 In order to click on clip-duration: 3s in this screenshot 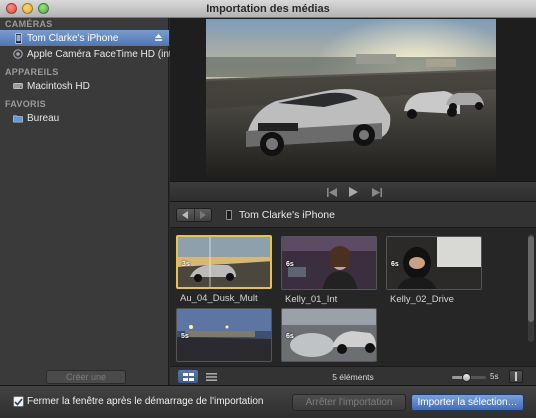, I will do `click(186, 264)`.